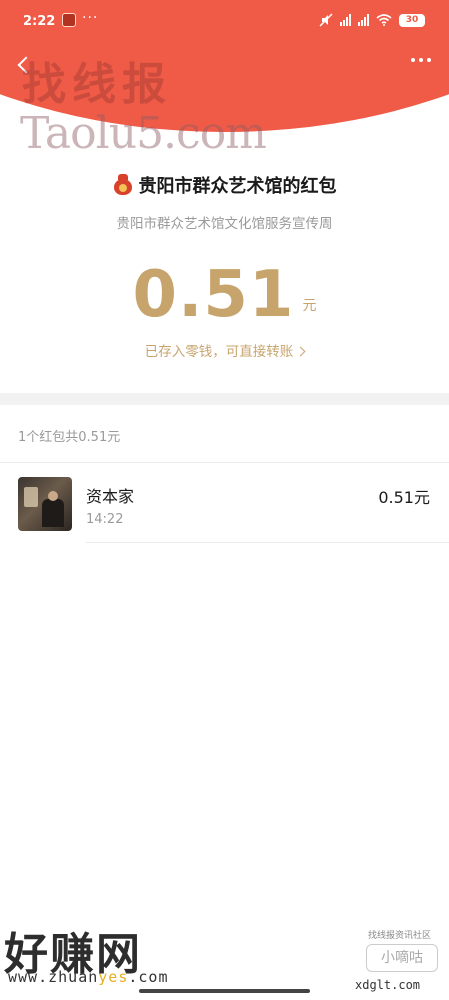 The width and height of the screenshot is (449, 1000). I want to click on notification-app-icon, so click(69, 20).